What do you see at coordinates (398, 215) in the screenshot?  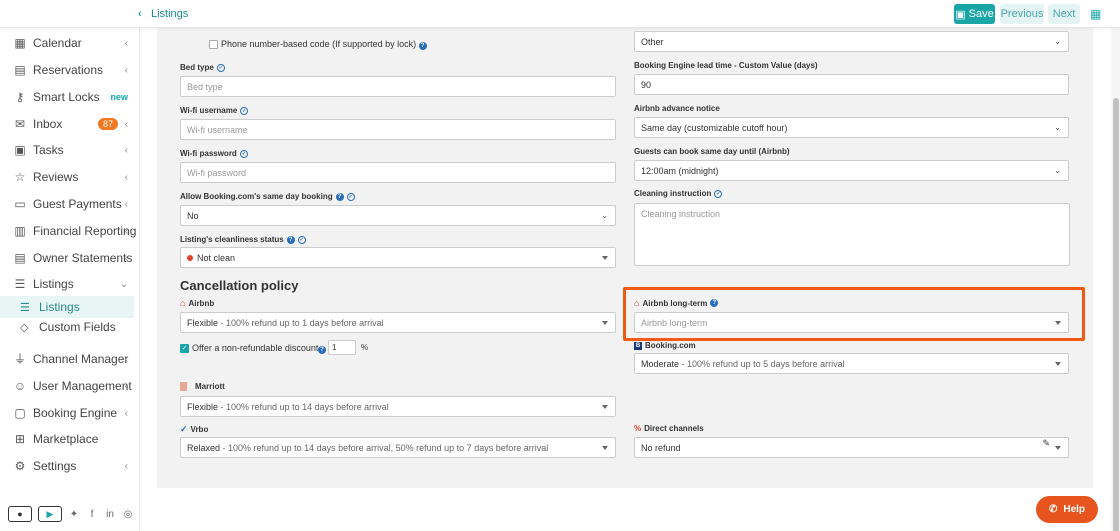 I see `same-day-booking-select: No ⌄` at bounding box center [398, 215].